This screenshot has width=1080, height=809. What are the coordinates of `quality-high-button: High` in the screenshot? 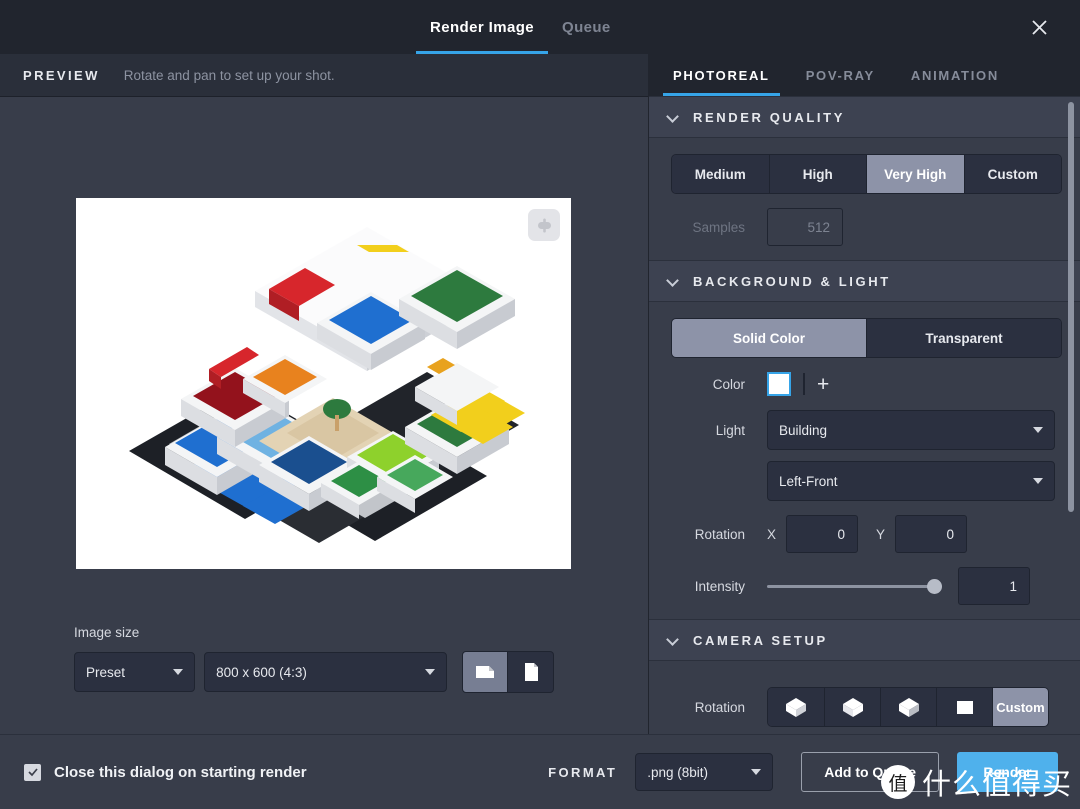 It's located at (817, 174).